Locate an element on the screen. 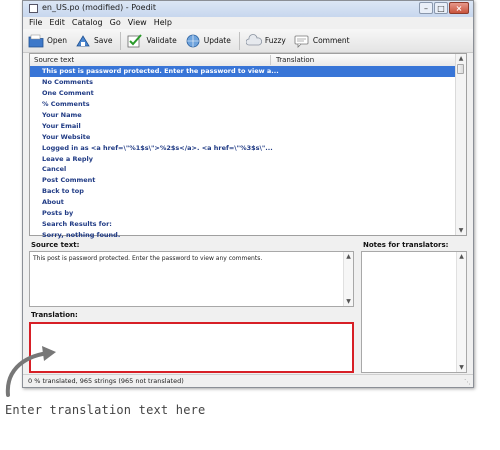 This screenshot has height=450, width=500. list-item: No Comments is located at coordinates (243, 82).